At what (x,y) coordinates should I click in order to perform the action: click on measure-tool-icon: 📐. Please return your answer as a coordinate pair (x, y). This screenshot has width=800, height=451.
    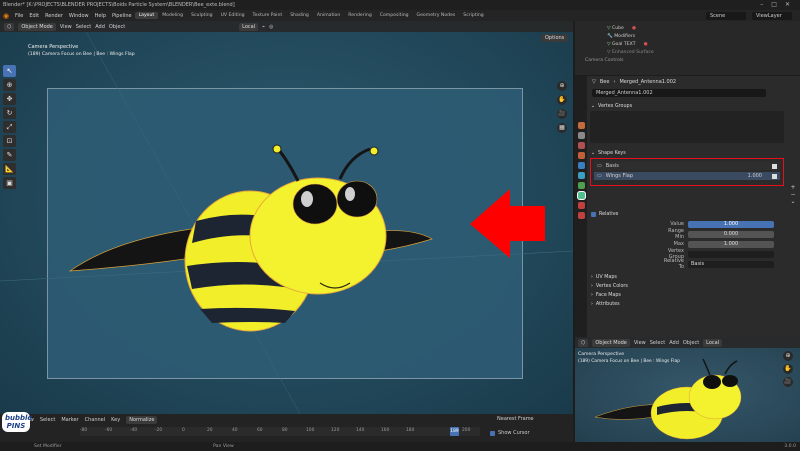
    Looking at the image, I should click on (9, 169).